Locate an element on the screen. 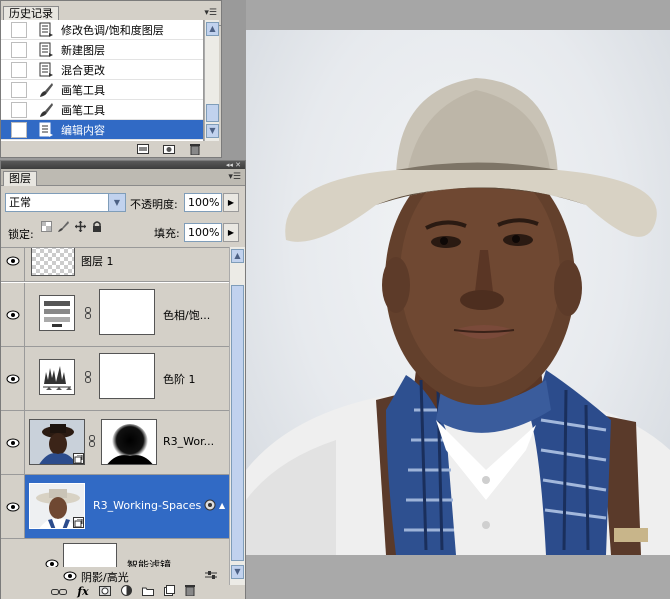 This screenshot has height=599, width=670. layer-row: 色阶 1 is located at coordinates (115, 379).